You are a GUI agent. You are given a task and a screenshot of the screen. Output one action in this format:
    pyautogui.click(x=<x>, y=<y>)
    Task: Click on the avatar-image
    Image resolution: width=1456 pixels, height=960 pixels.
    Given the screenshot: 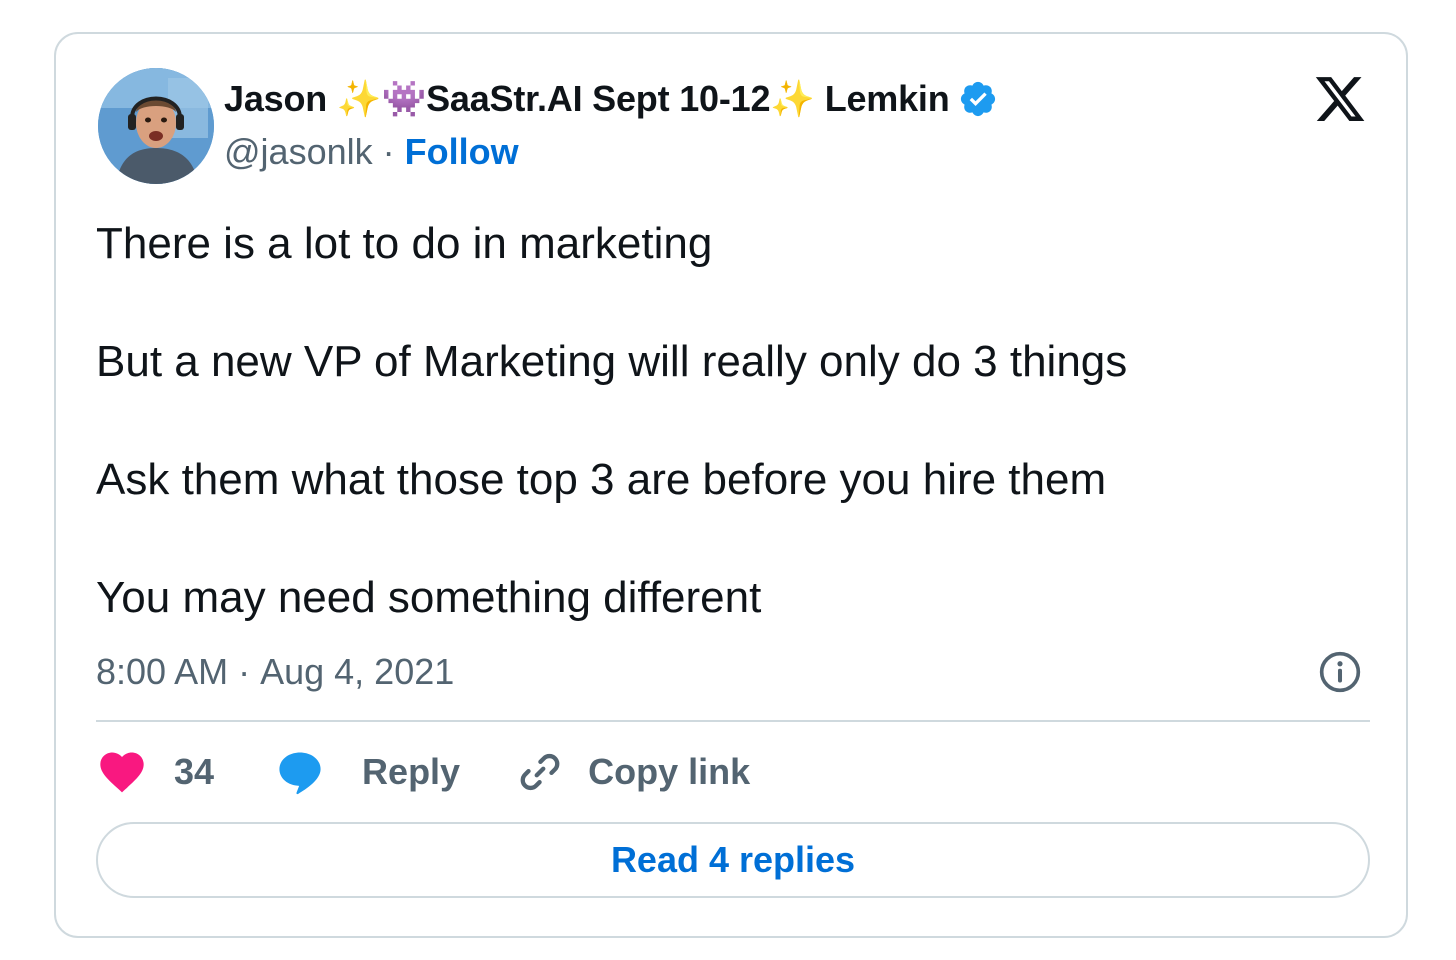 What is the action you would take?
    pyautogui.click(x=156, y=126)
    